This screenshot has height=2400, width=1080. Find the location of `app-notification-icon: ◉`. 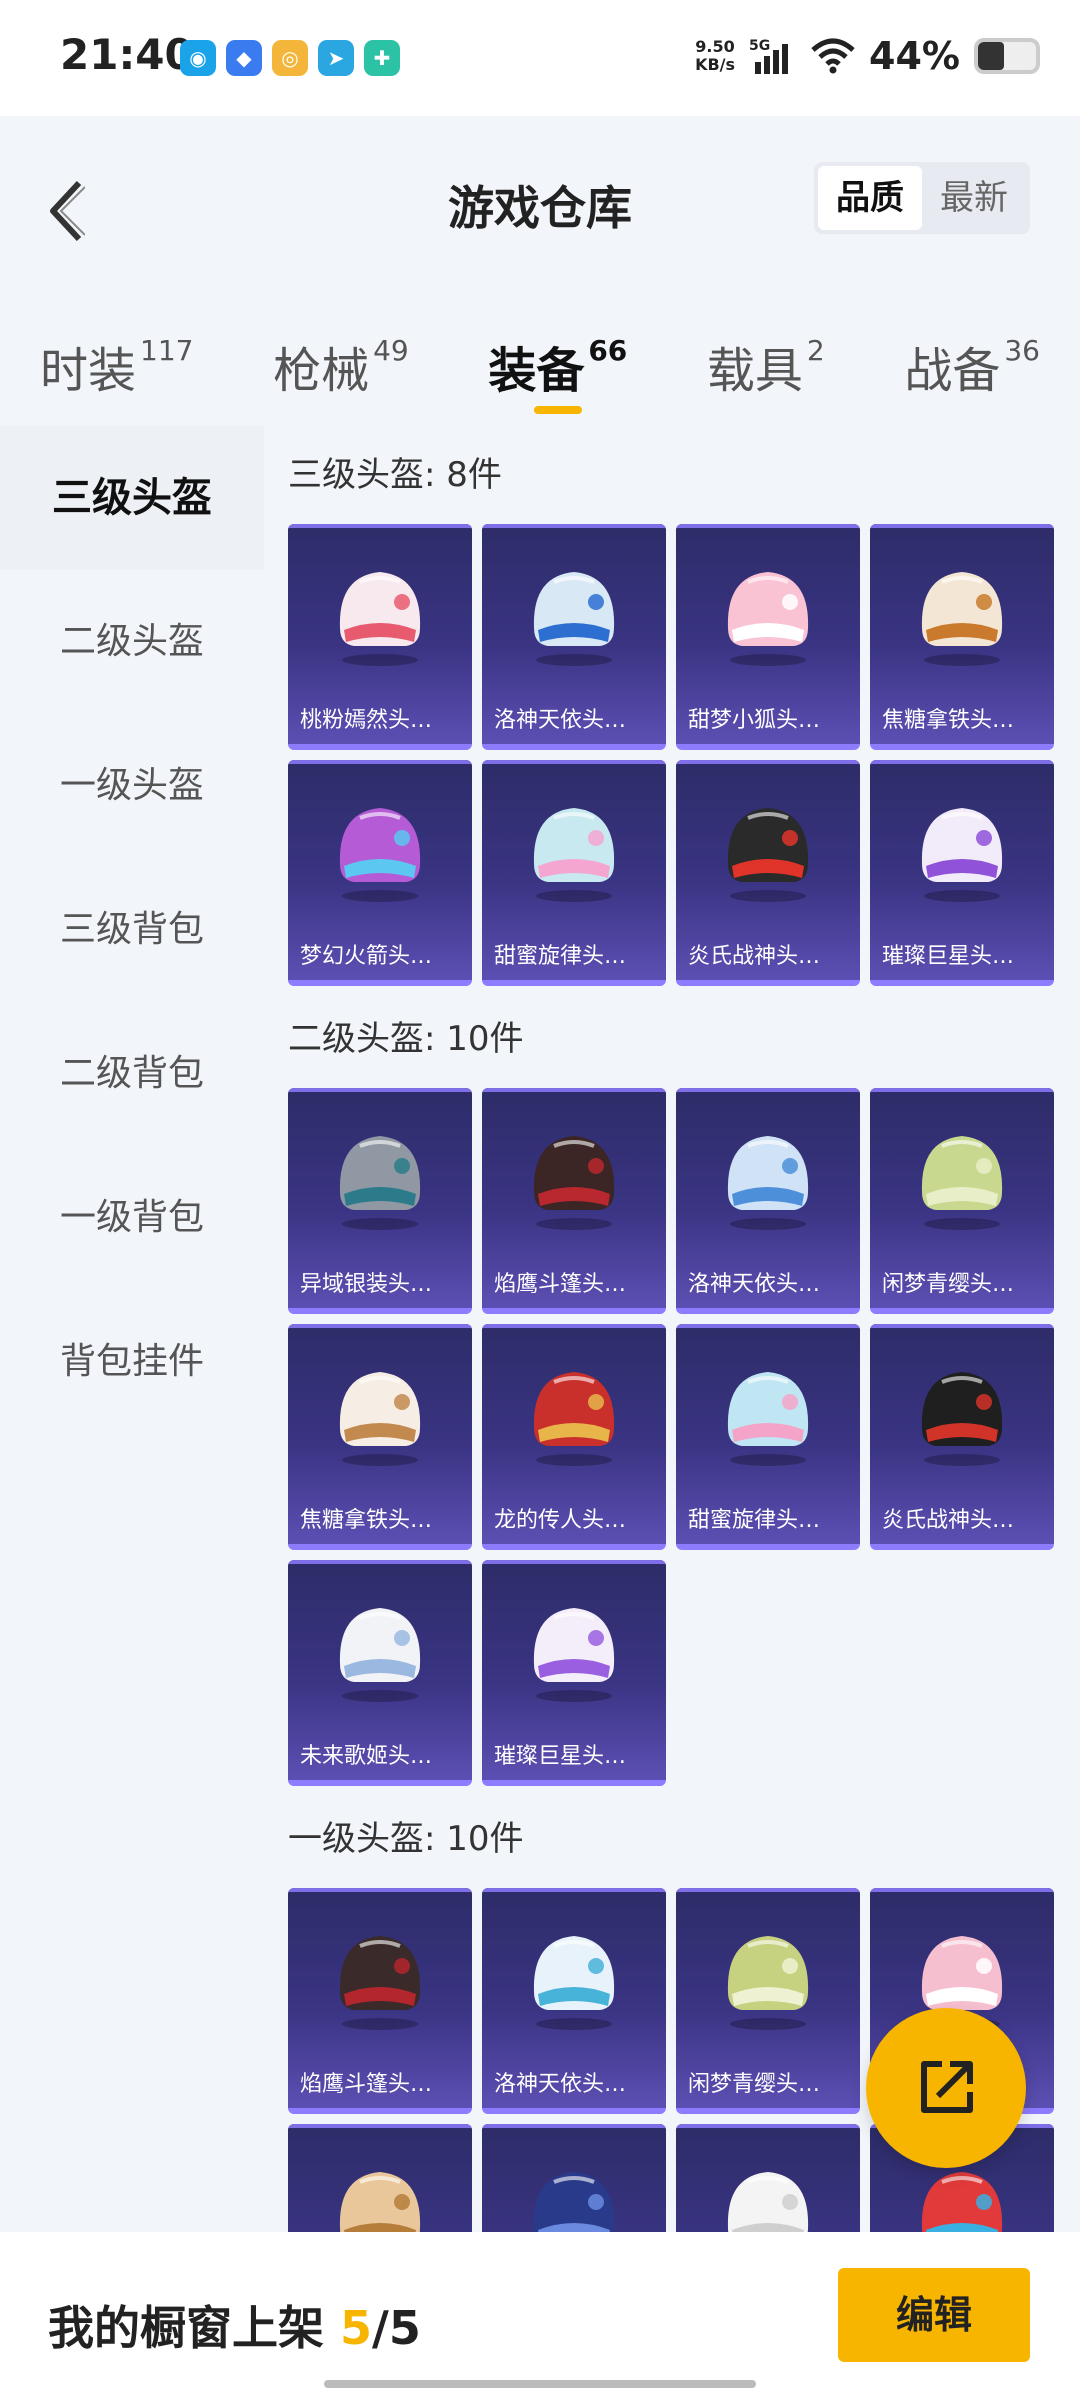

app-notification-icon: ◉ is located at coordinates (198, 58).